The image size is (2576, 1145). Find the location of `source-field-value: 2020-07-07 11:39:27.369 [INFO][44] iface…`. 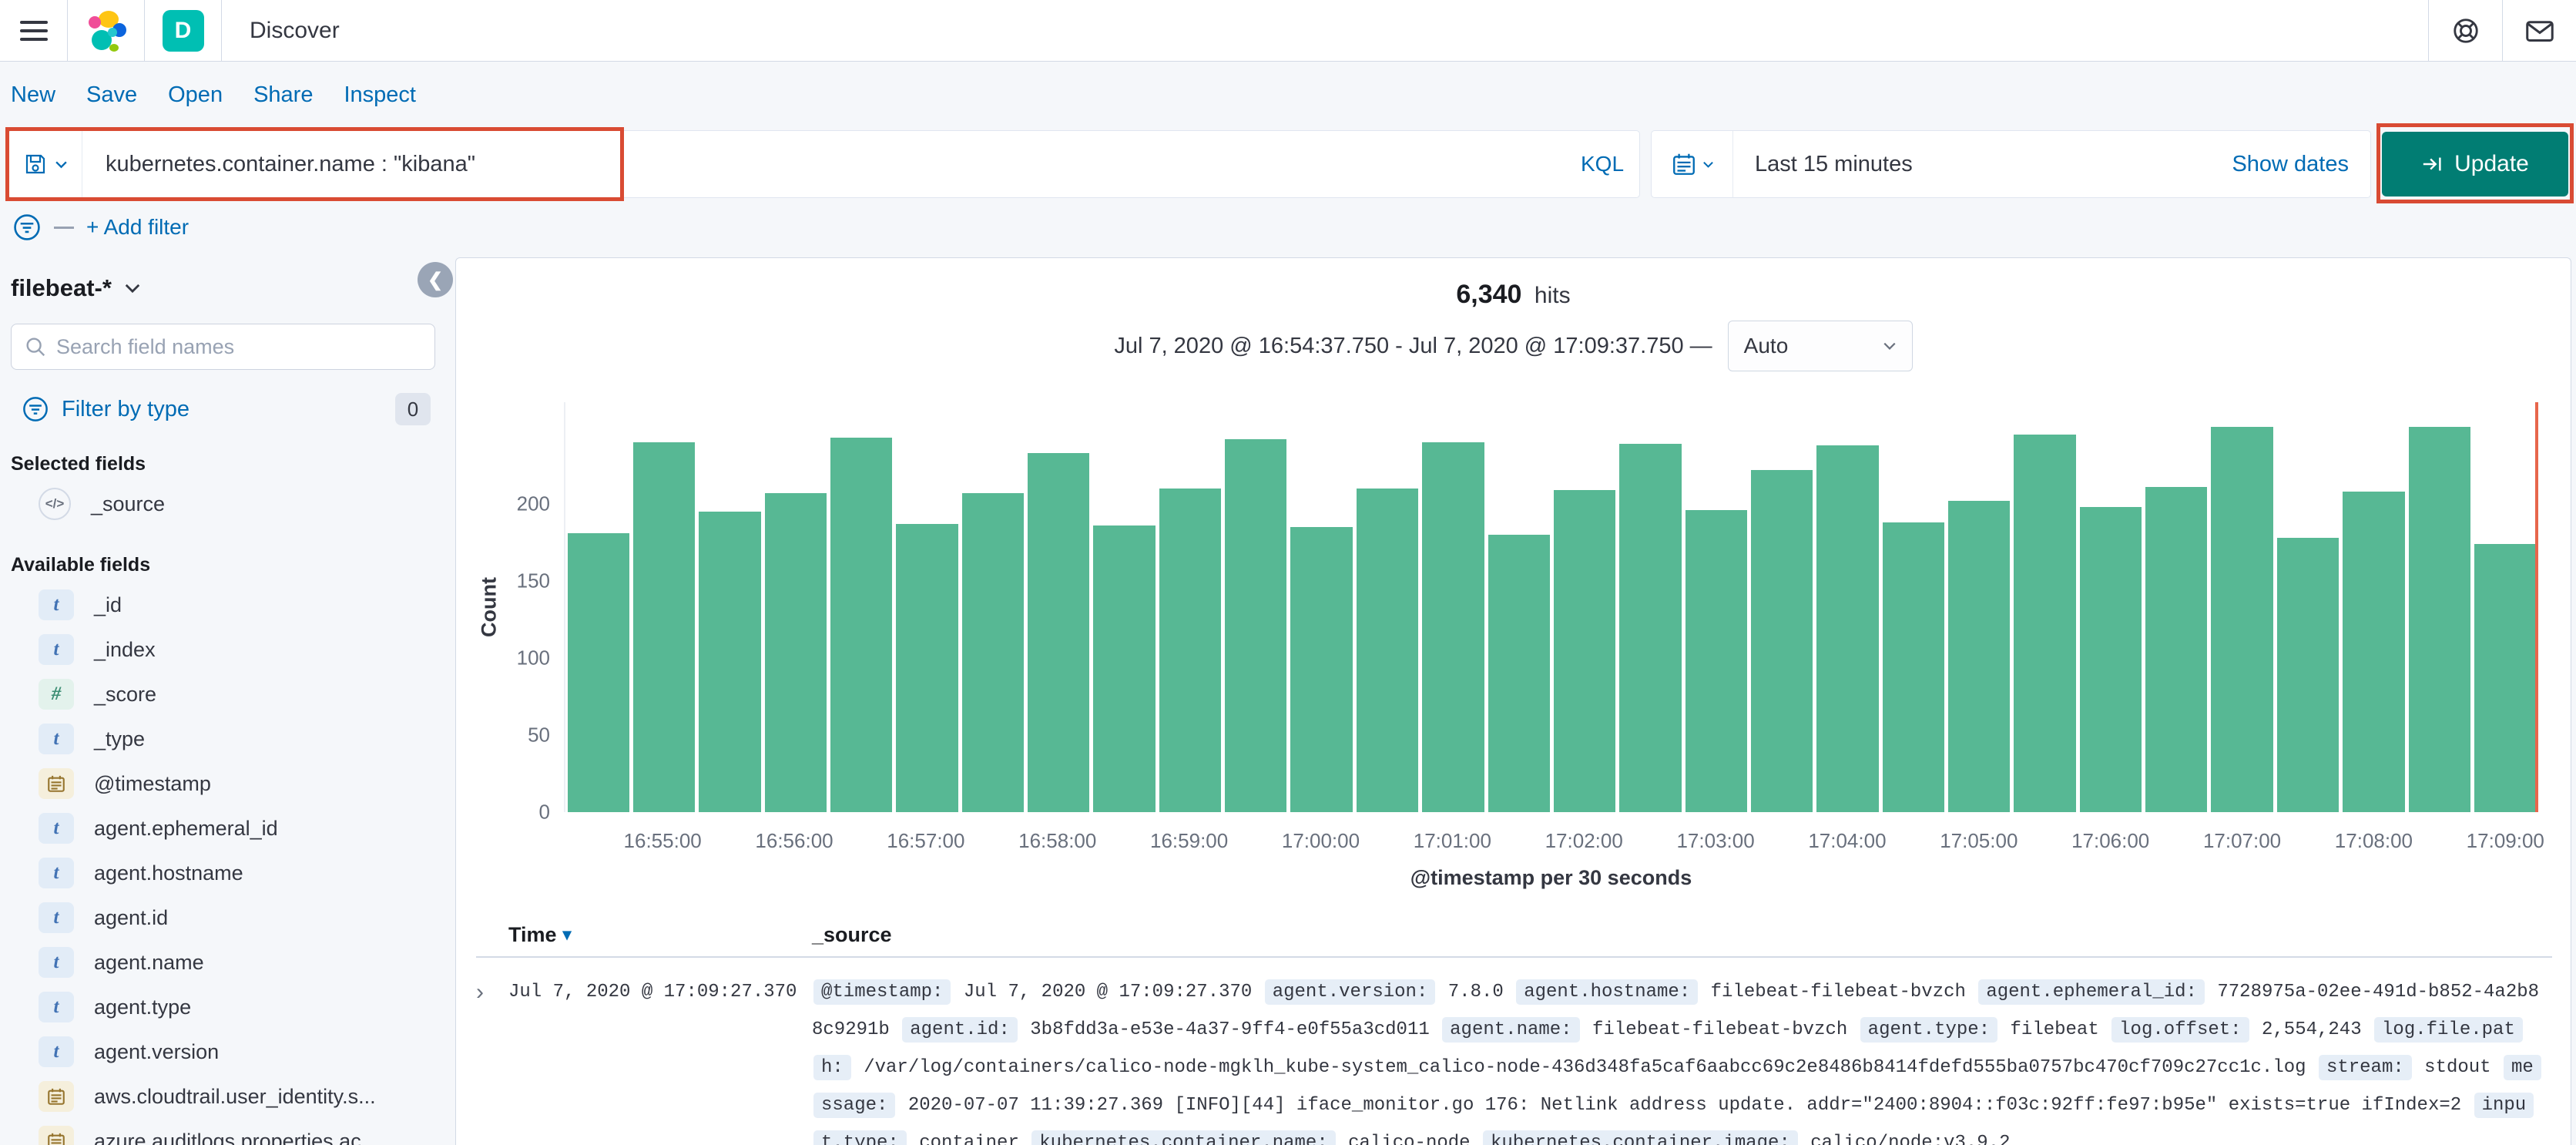

source-field-value: 2020-07-07 11:39:27.369 [INFO][44] iface… is located at coordinates (1684, 1105).